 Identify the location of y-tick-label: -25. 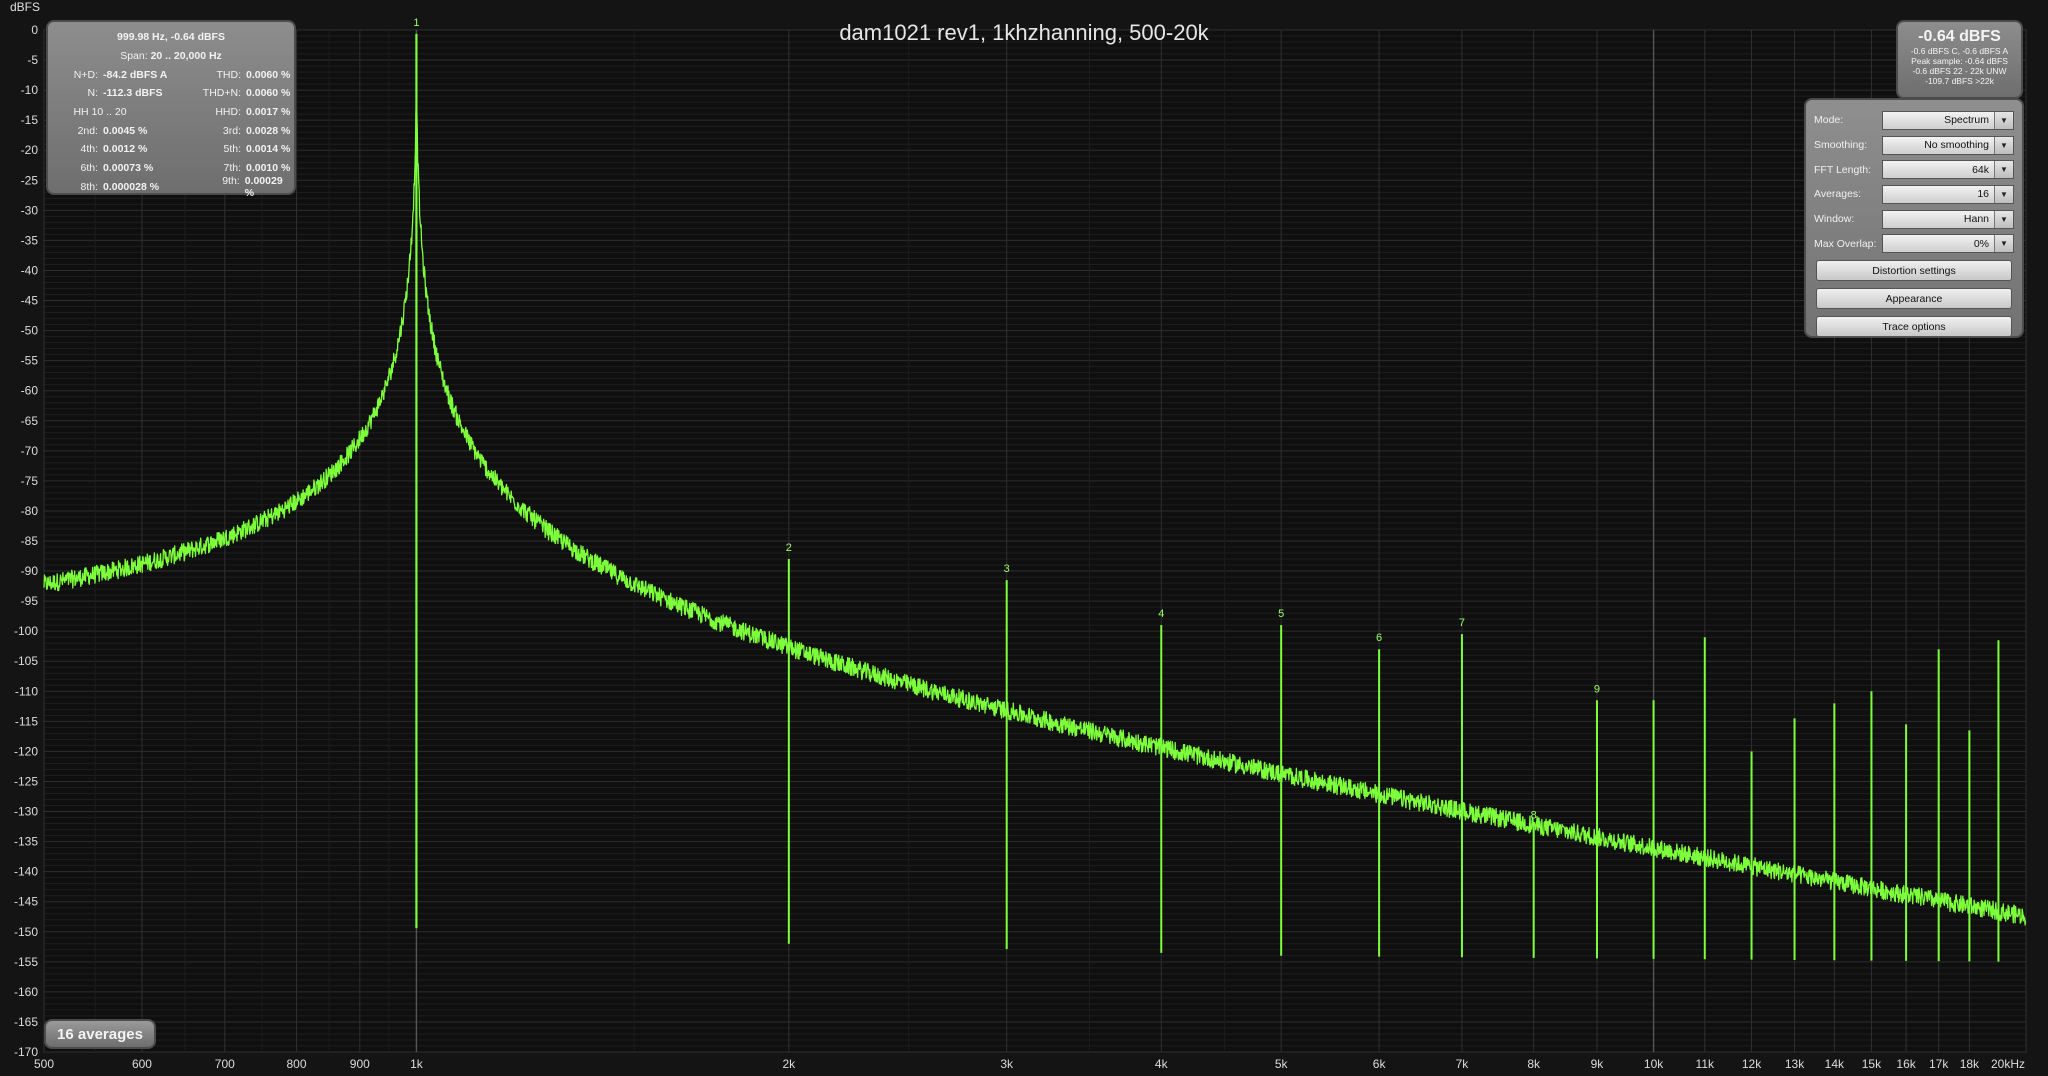
(30, 180).